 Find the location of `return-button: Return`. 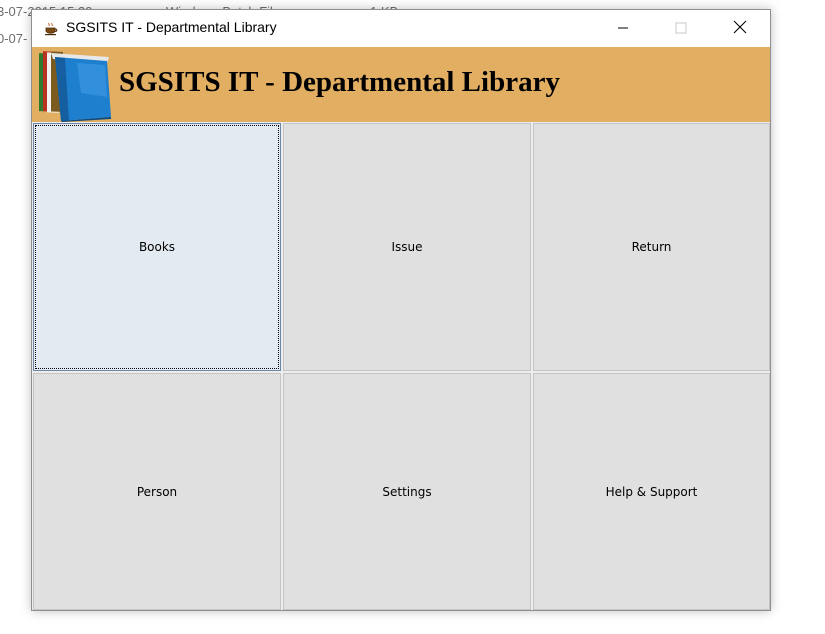

return-button: Return is located at coordinates (651, 247).